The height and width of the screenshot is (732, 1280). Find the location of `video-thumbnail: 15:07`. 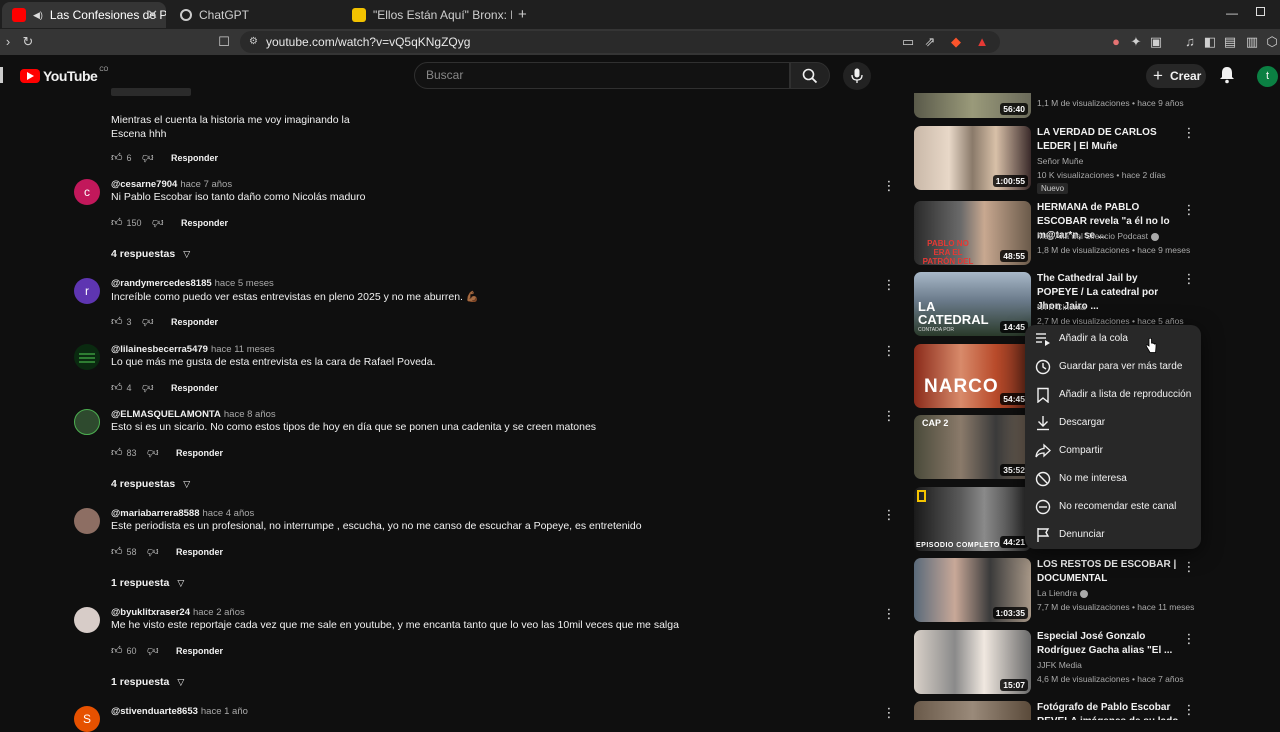

video-thumbnail: 15:07 is located at coordinates (972, 662).